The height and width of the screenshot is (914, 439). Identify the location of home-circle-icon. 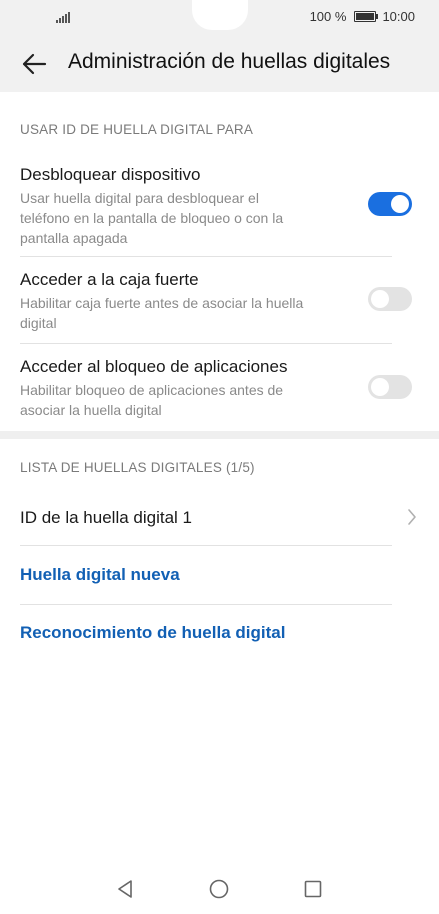
(219, 889).